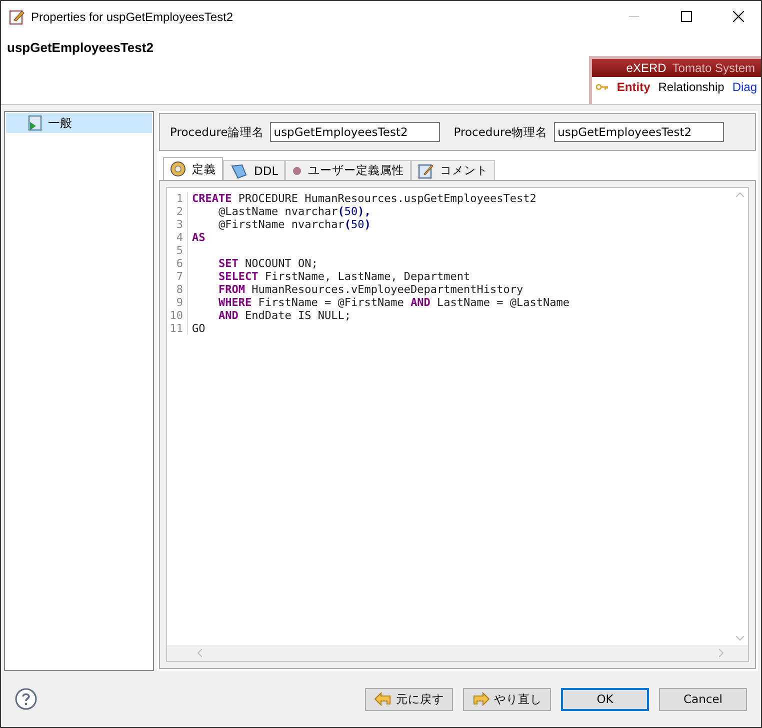  Describe the element at coordinates (703, 699) in the screenshot. I see `dialog-button: Cancel` at that location.